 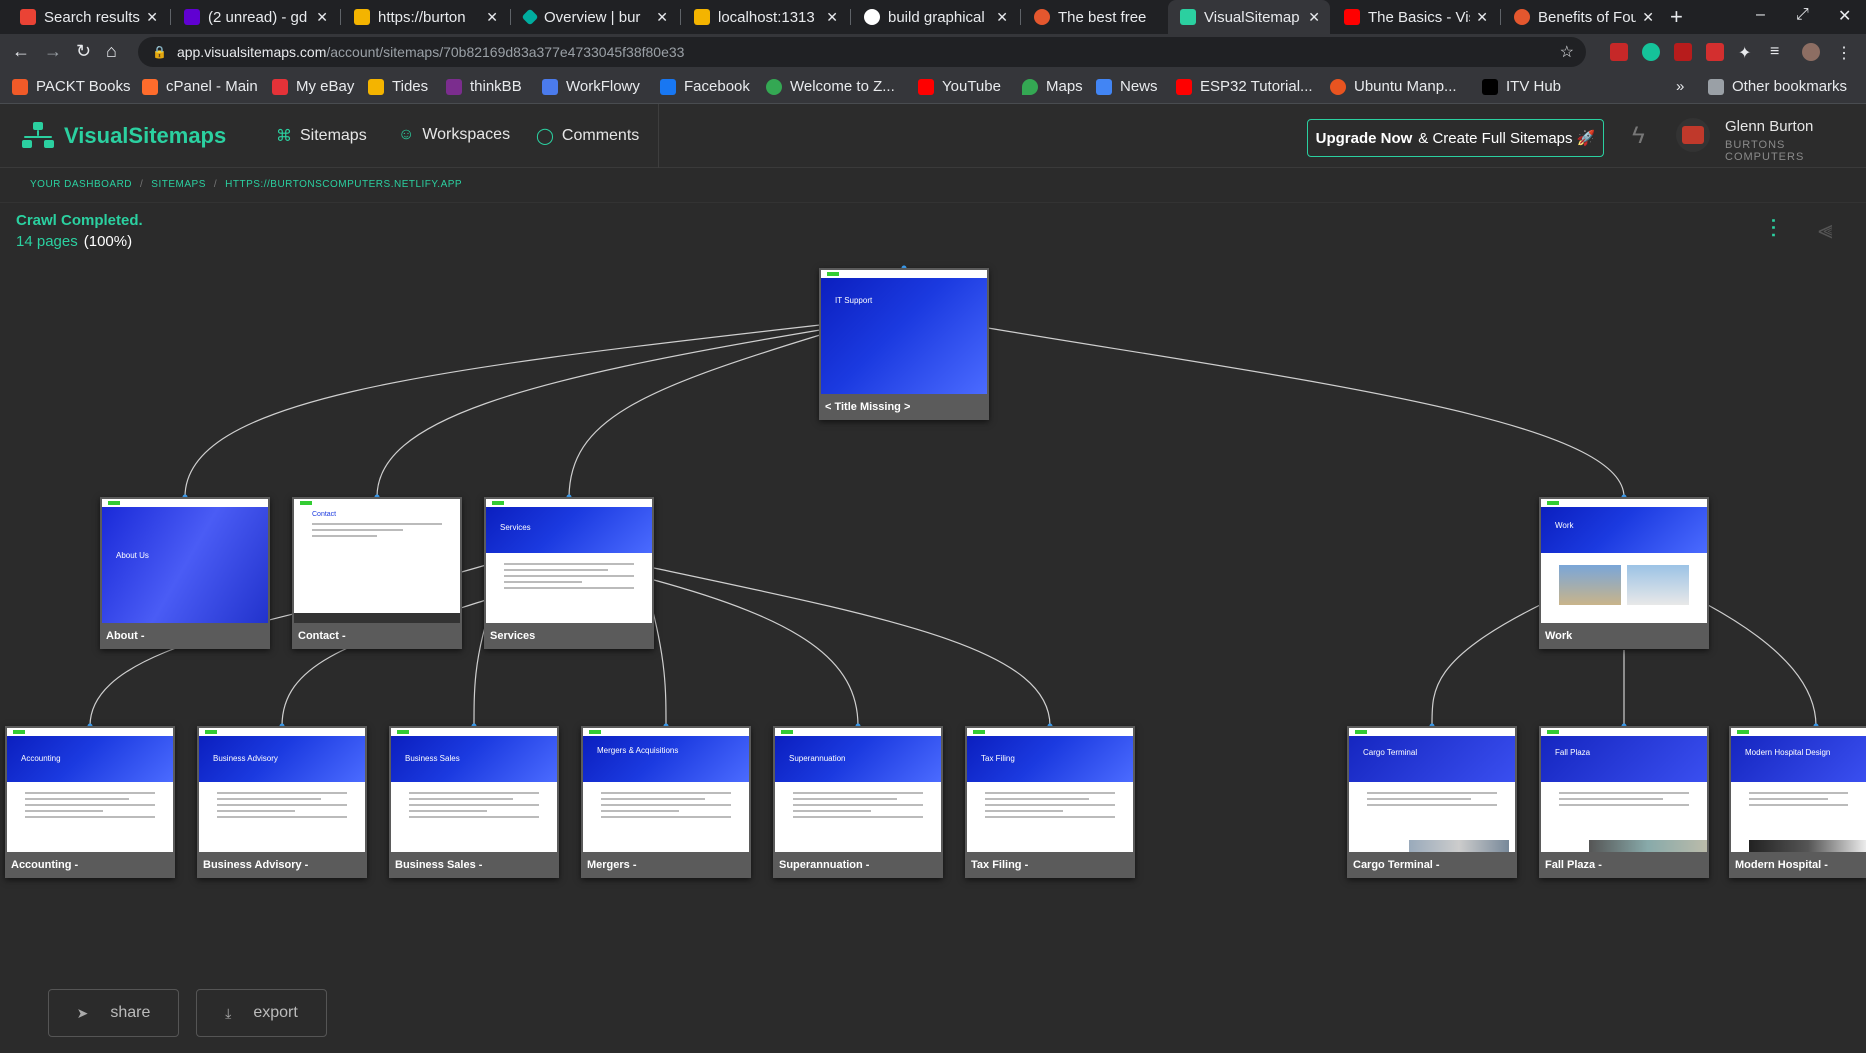 What do you see at coordinates (1811, 52) in the screenshot?
I see `profile-avatar` at bounding box center [1811, 52].